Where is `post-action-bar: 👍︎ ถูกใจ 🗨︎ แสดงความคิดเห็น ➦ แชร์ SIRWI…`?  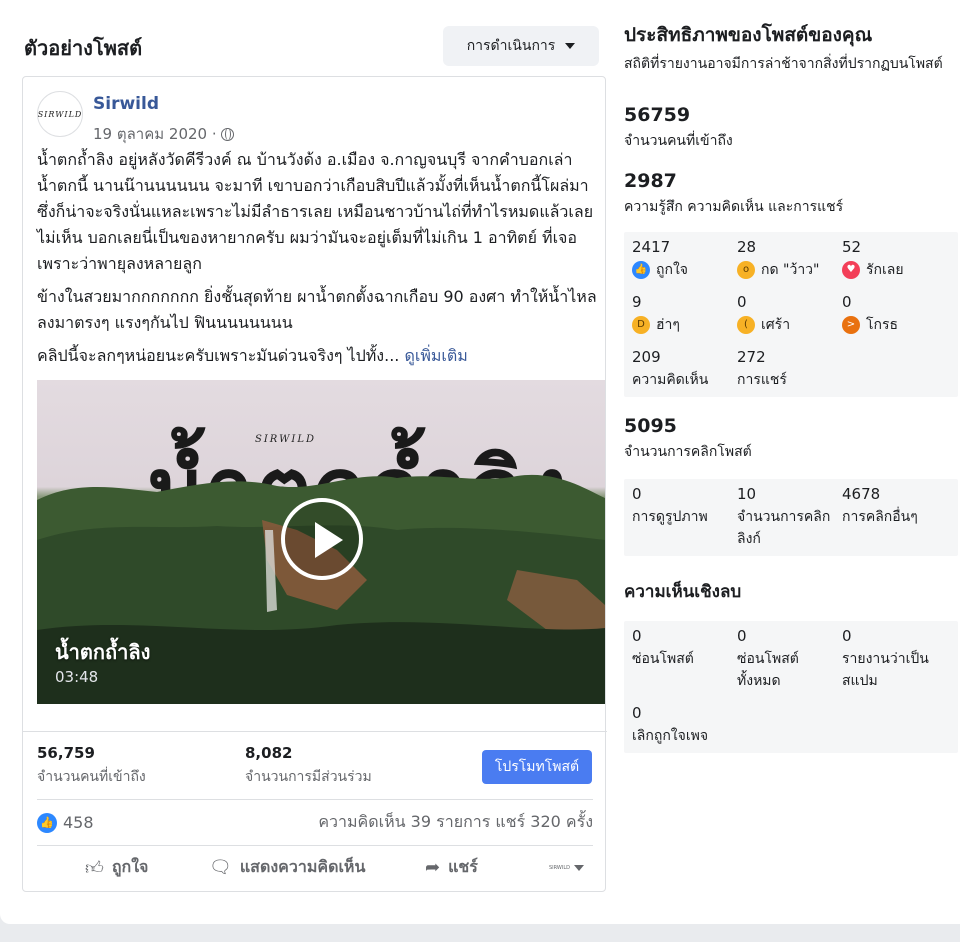
post-action-bar: 👍︎ ถูกใจ 🗨︎ แสดงความคิดเห็น ➦ แชร์ SIRWI… is located at coordinates (315, 867).